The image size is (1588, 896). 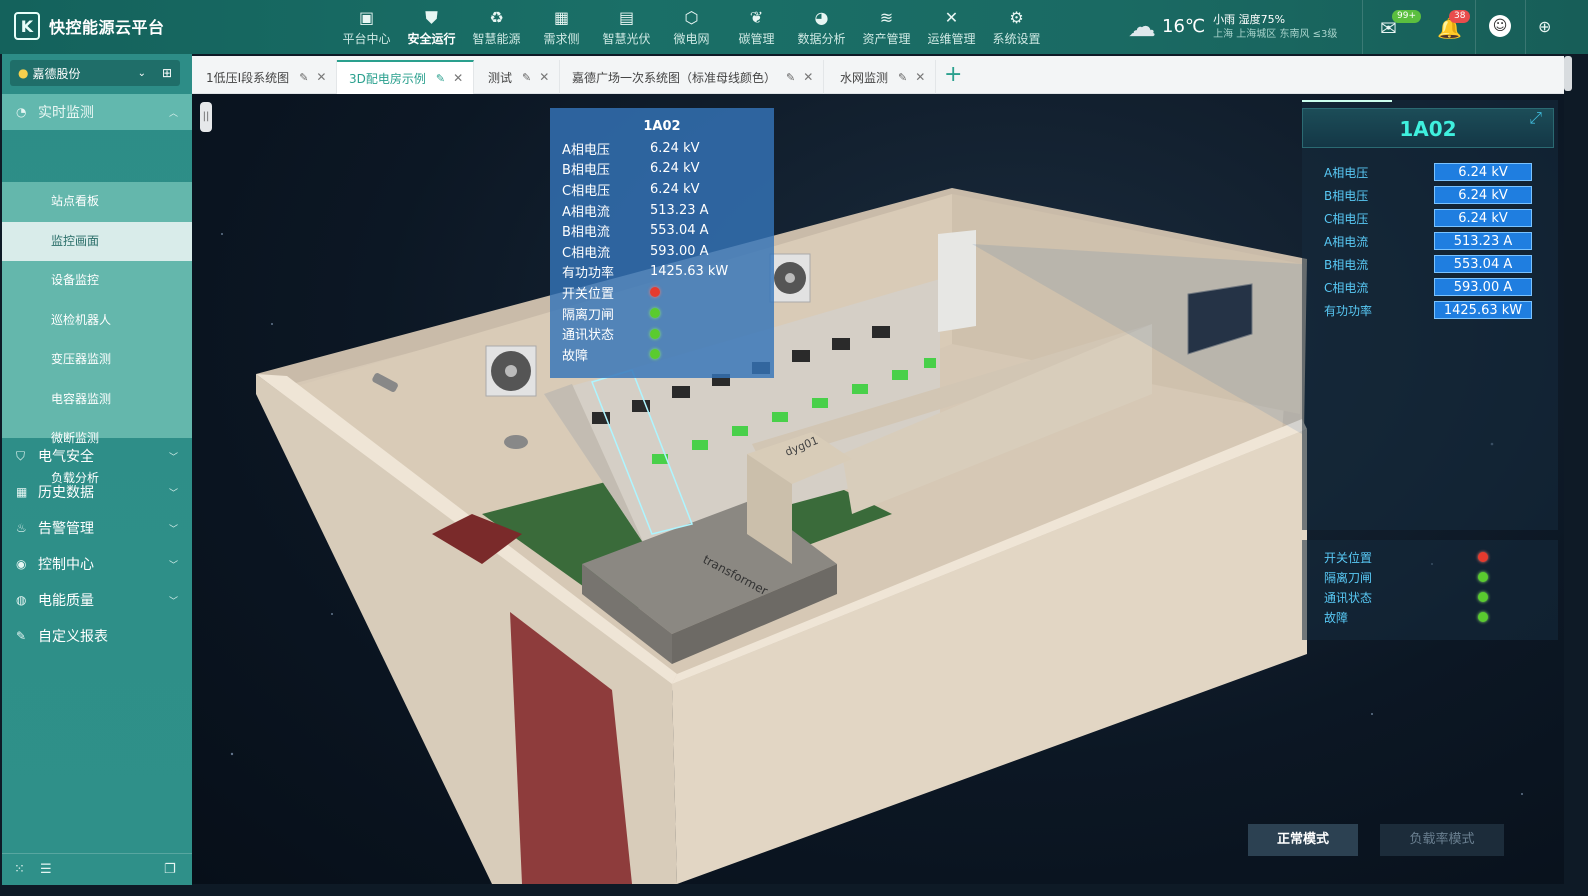 What do you see at coordinates (662, 272) in the screenshot?
I see `tooltip-row: 有功功率 1425.63 kW` at bounding box center [662, 272].